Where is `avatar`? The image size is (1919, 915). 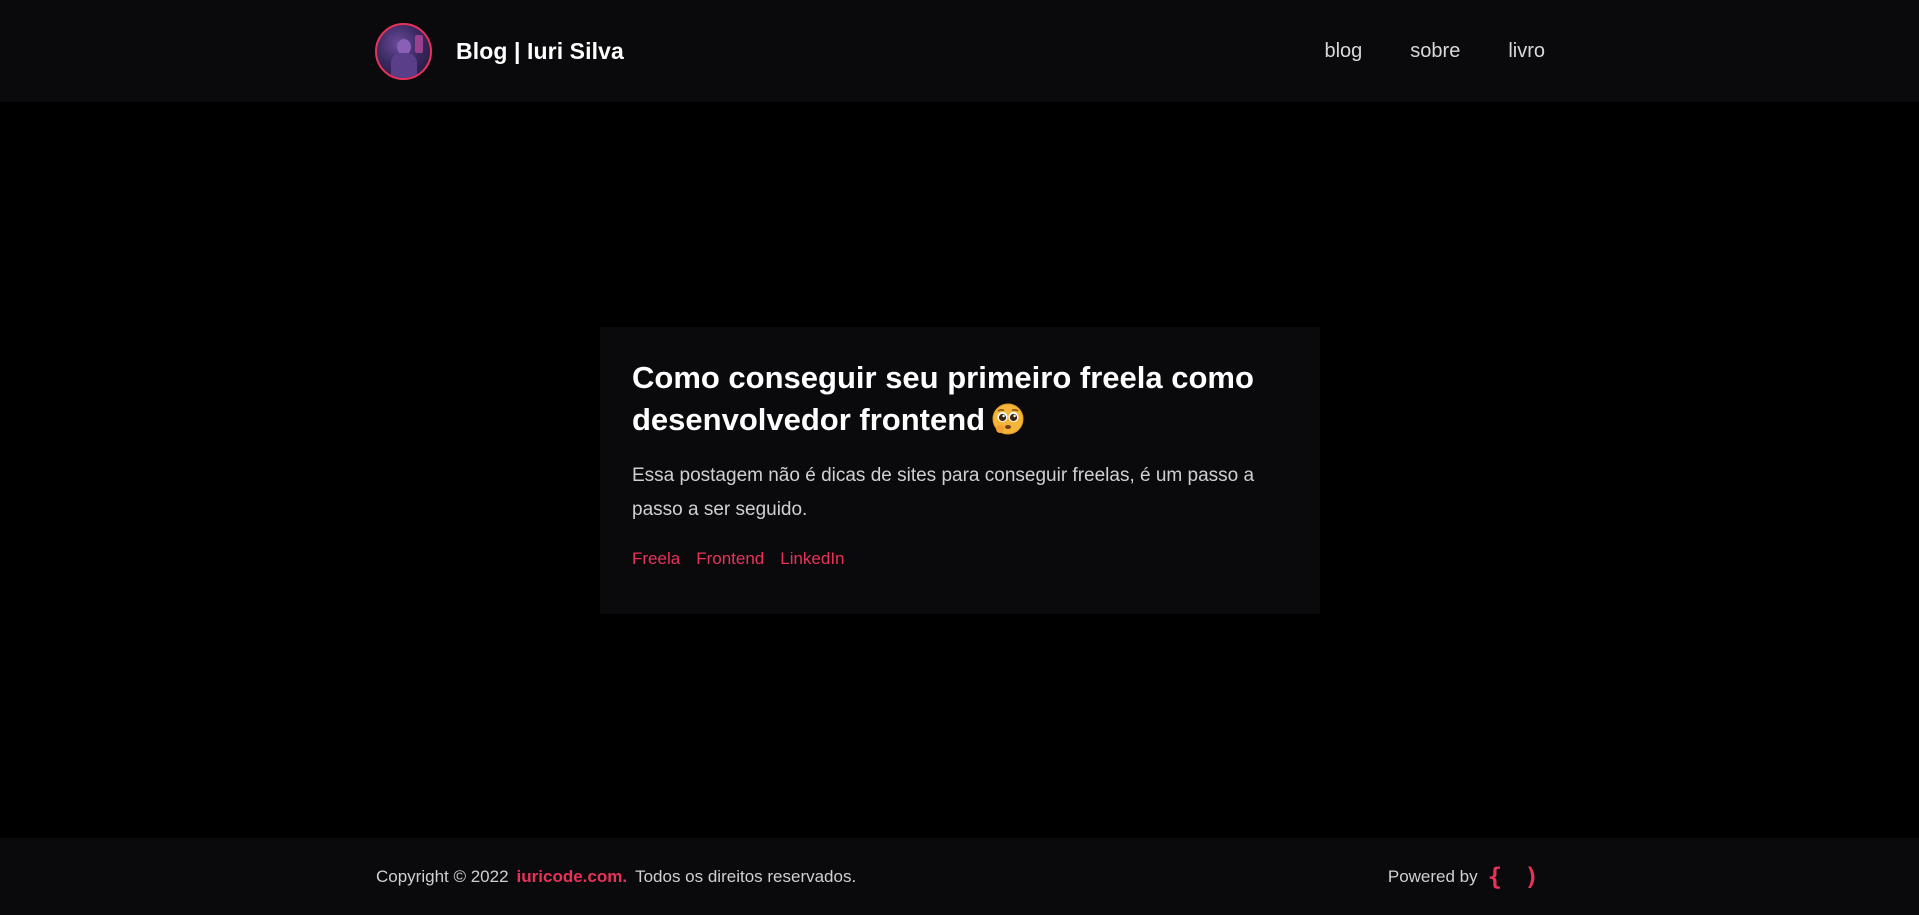
avatar is located at coordinates (403, 51).